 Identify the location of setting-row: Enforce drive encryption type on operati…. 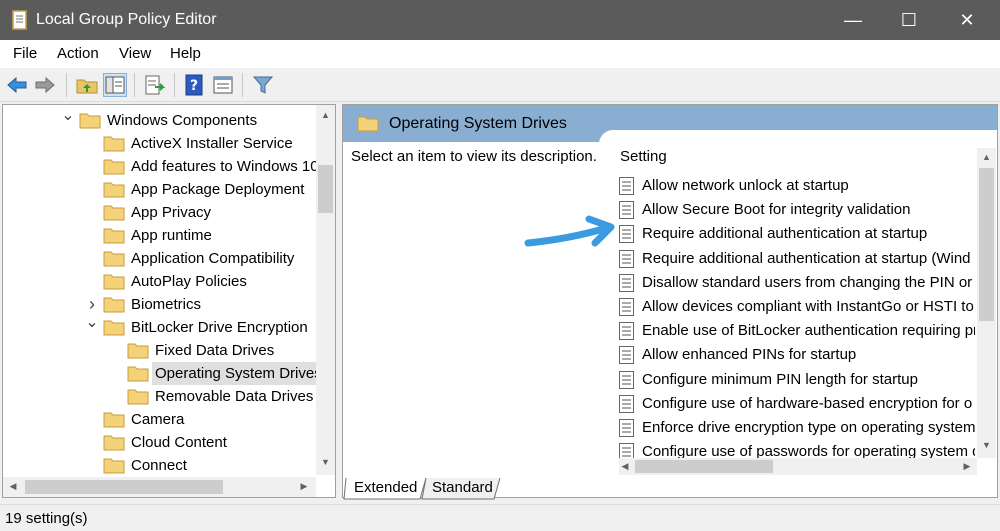
(797, 428).